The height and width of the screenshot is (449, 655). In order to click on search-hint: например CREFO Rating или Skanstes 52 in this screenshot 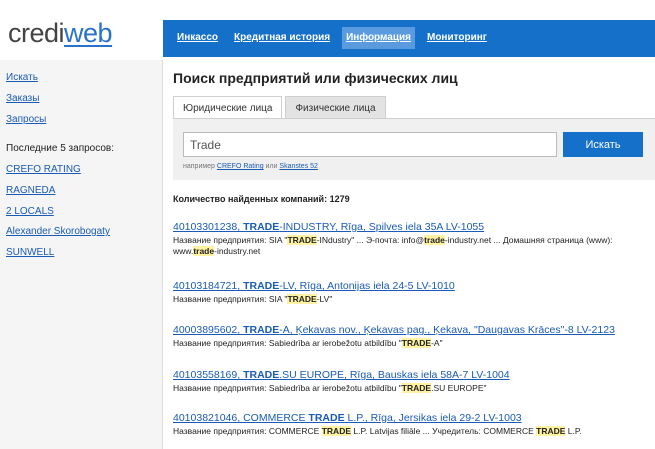, I will do `click(250, 166)`.